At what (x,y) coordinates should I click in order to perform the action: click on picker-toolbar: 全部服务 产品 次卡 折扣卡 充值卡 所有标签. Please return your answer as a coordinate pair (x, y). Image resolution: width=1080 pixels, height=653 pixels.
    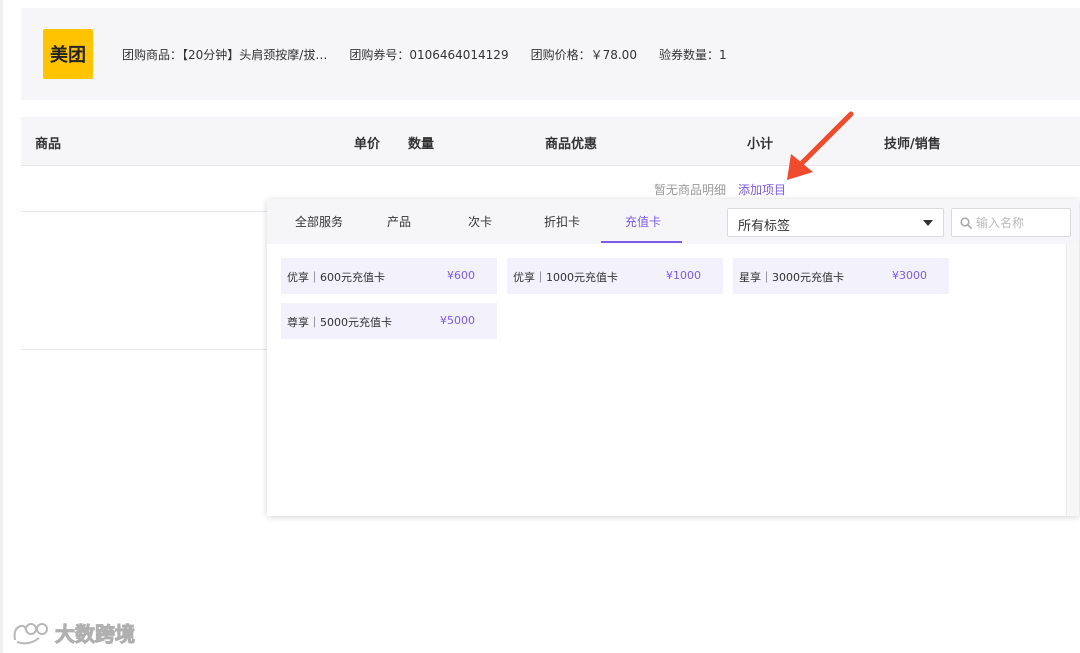
    Looking at the image, I should click on (673, 221).